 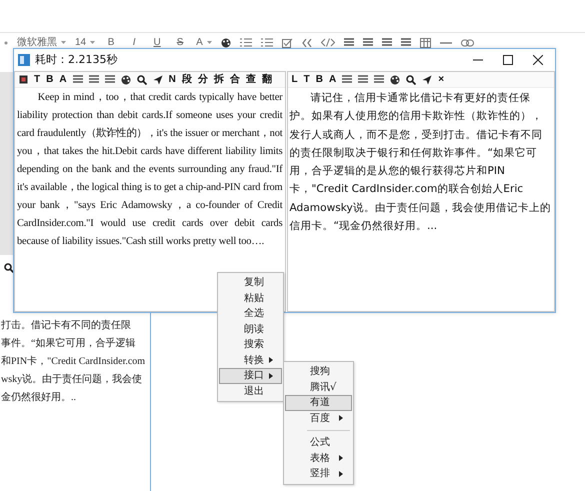 I want to click on menu-item: 百度, so click(x=318, y=418).